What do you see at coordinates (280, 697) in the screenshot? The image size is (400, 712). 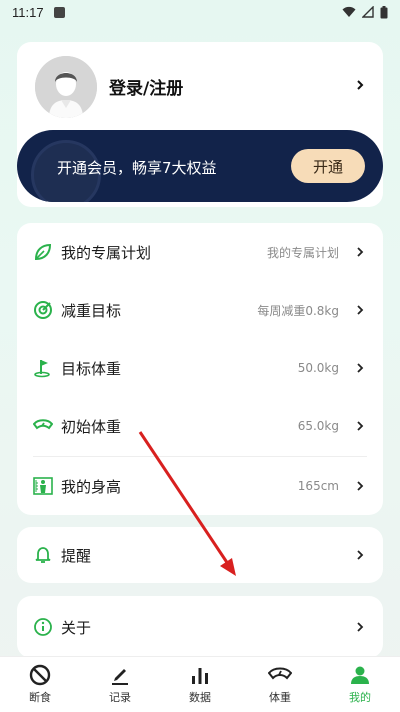 I see `nav-label: 体重` at bounding box center [280, 697].